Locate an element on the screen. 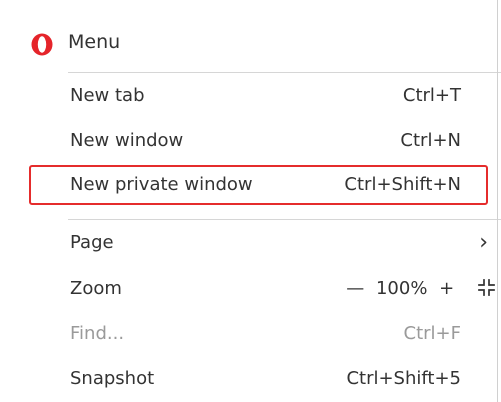 This screenshot has height=402, width=501. menu-item-label: Zoom is located at coordinates (96, 288).